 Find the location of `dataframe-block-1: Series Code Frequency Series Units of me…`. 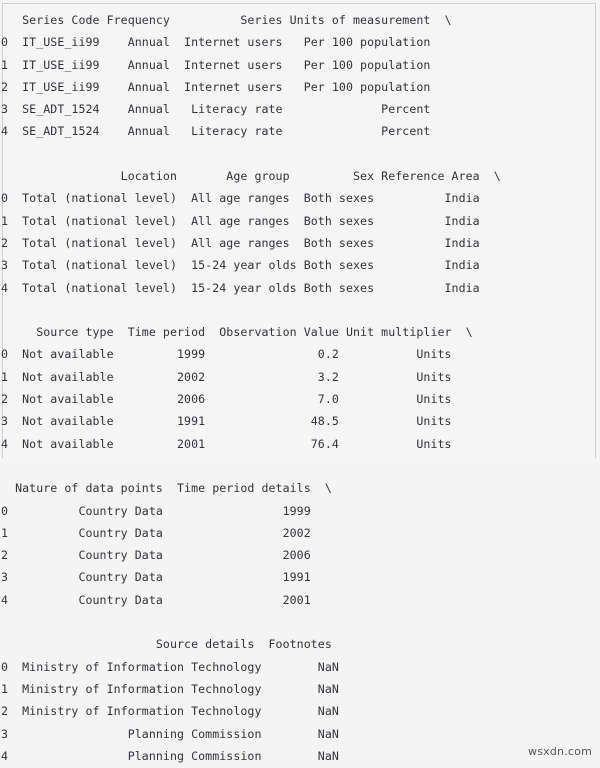

dataframe-block-1: Series Code Frequency Series Units of me… is located at coordinates (226, 76).